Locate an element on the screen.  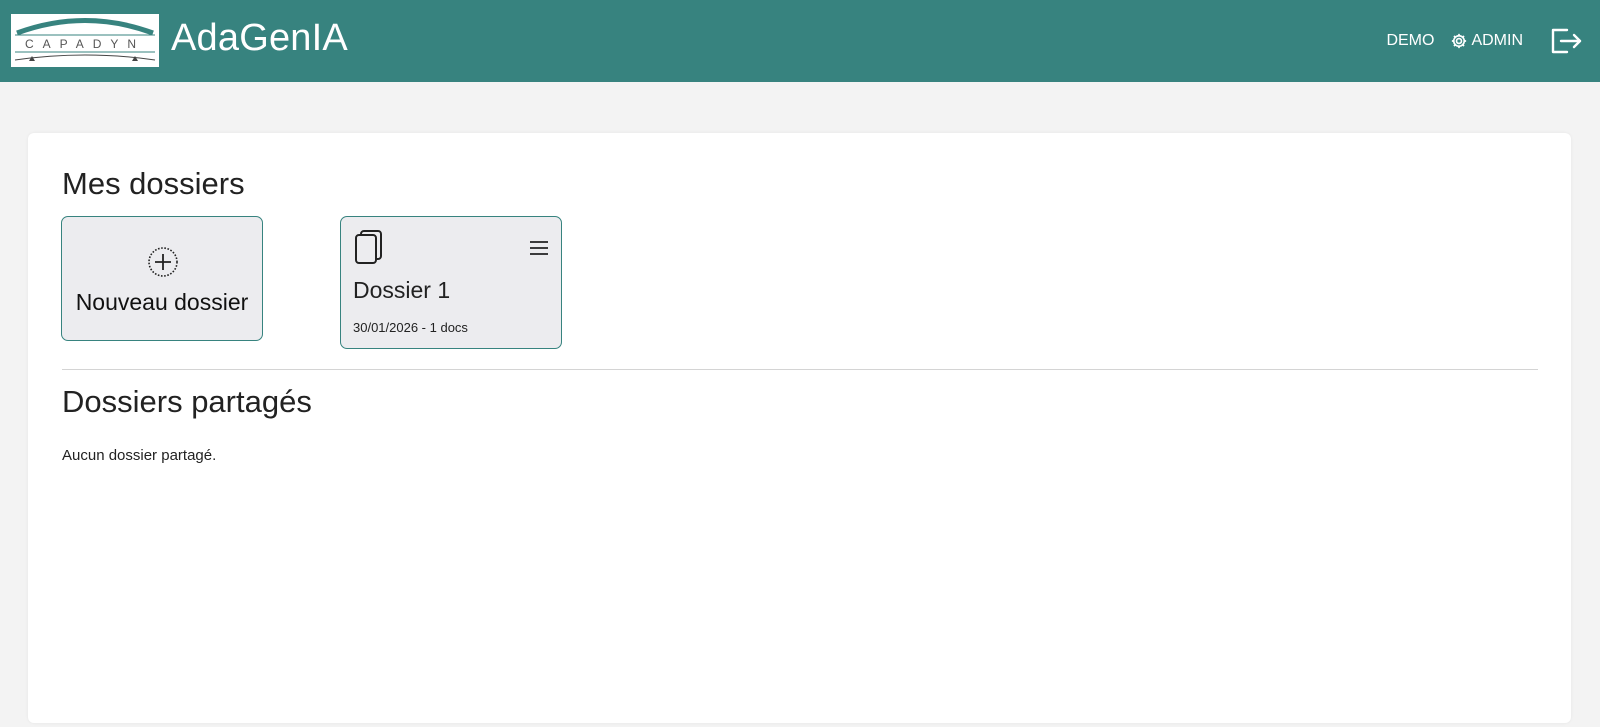
app-title: AdaGenIA is located at coordinates (259, 38).